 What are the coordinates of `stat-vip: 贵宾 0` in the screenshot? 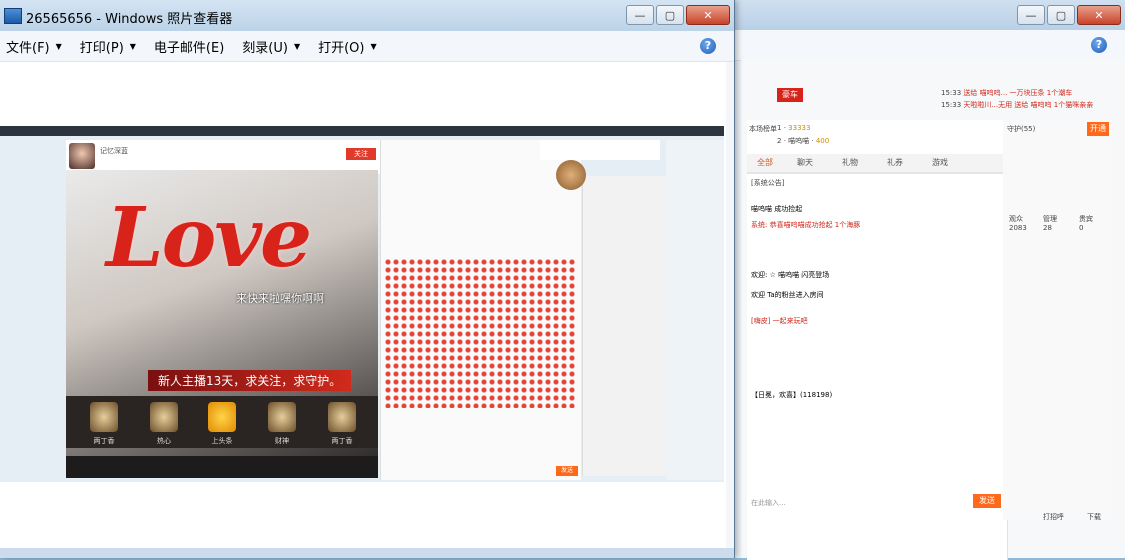 It's located at (1086, 223).